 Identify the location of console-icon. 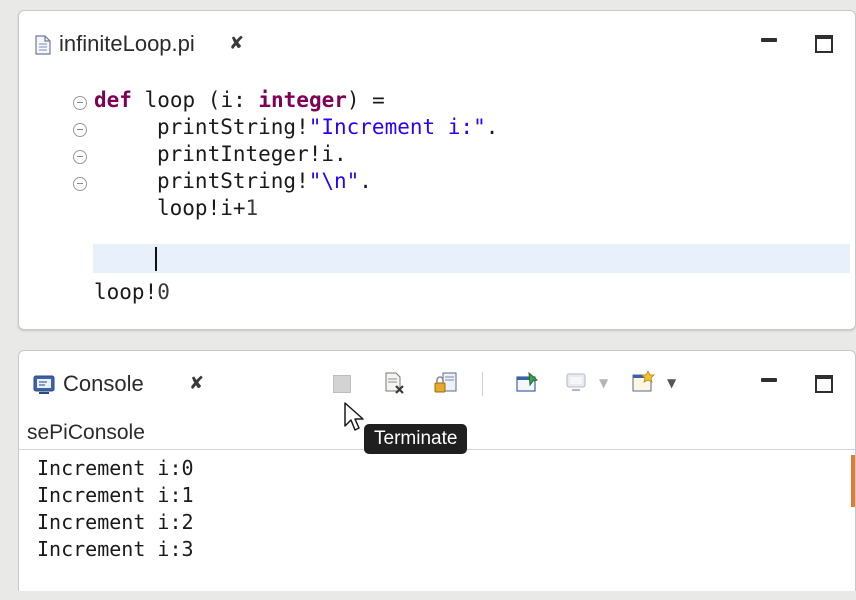
(44, 384).